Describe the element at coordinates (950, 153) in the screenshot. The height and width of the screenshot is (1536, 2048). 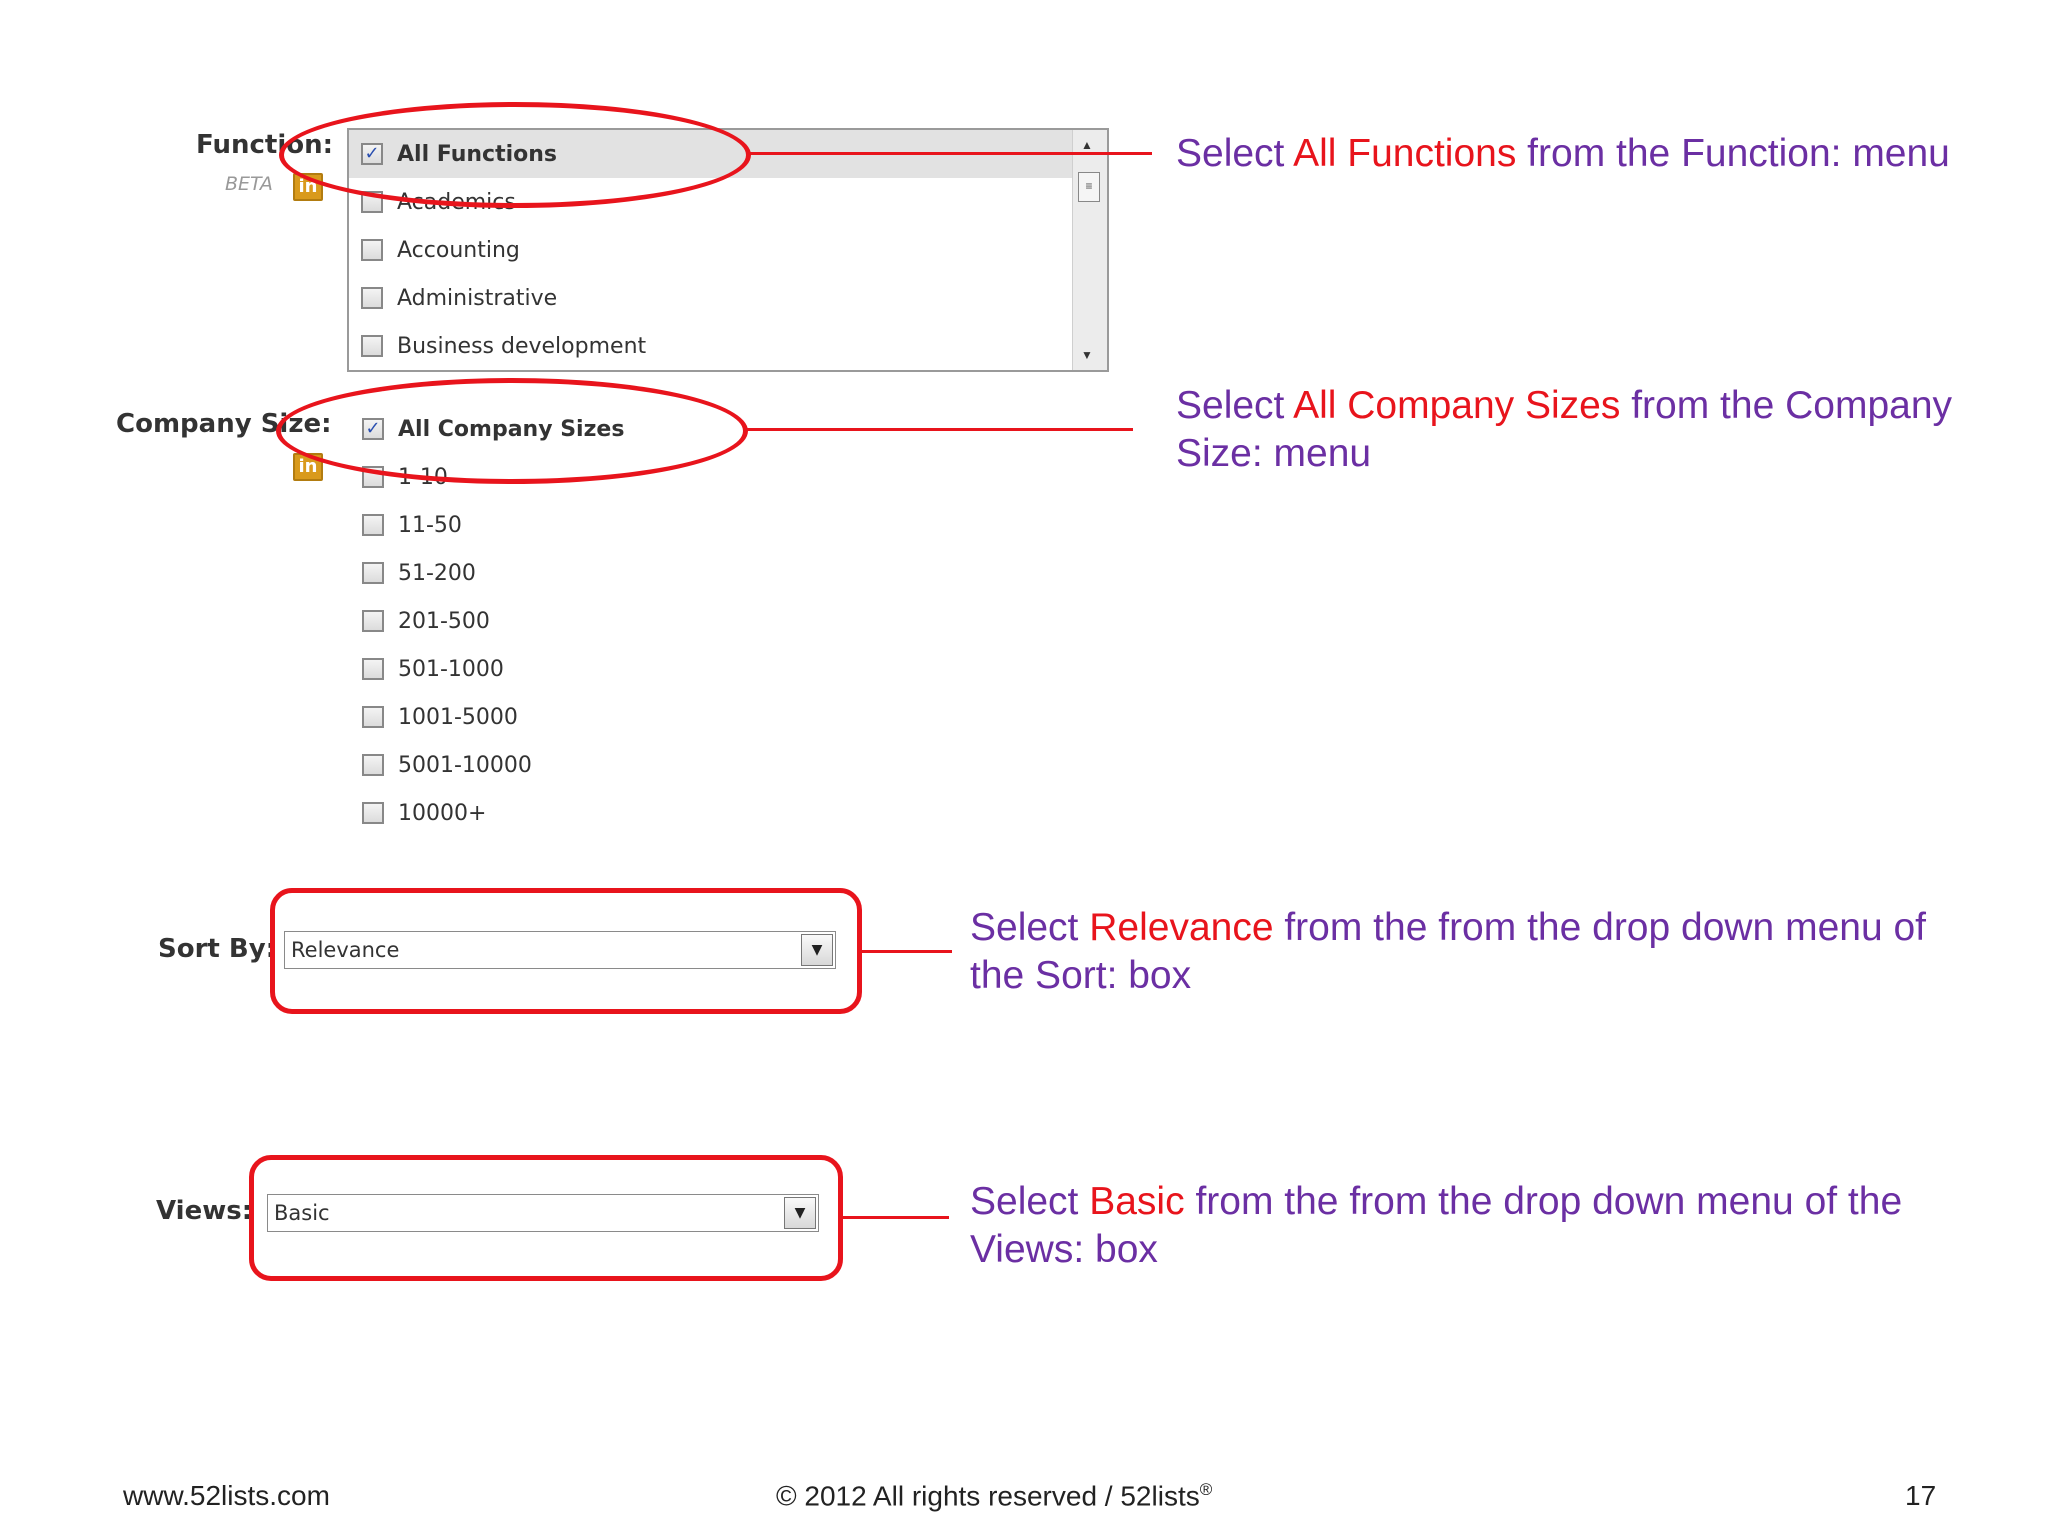
I see `function-connector-line` at that location.